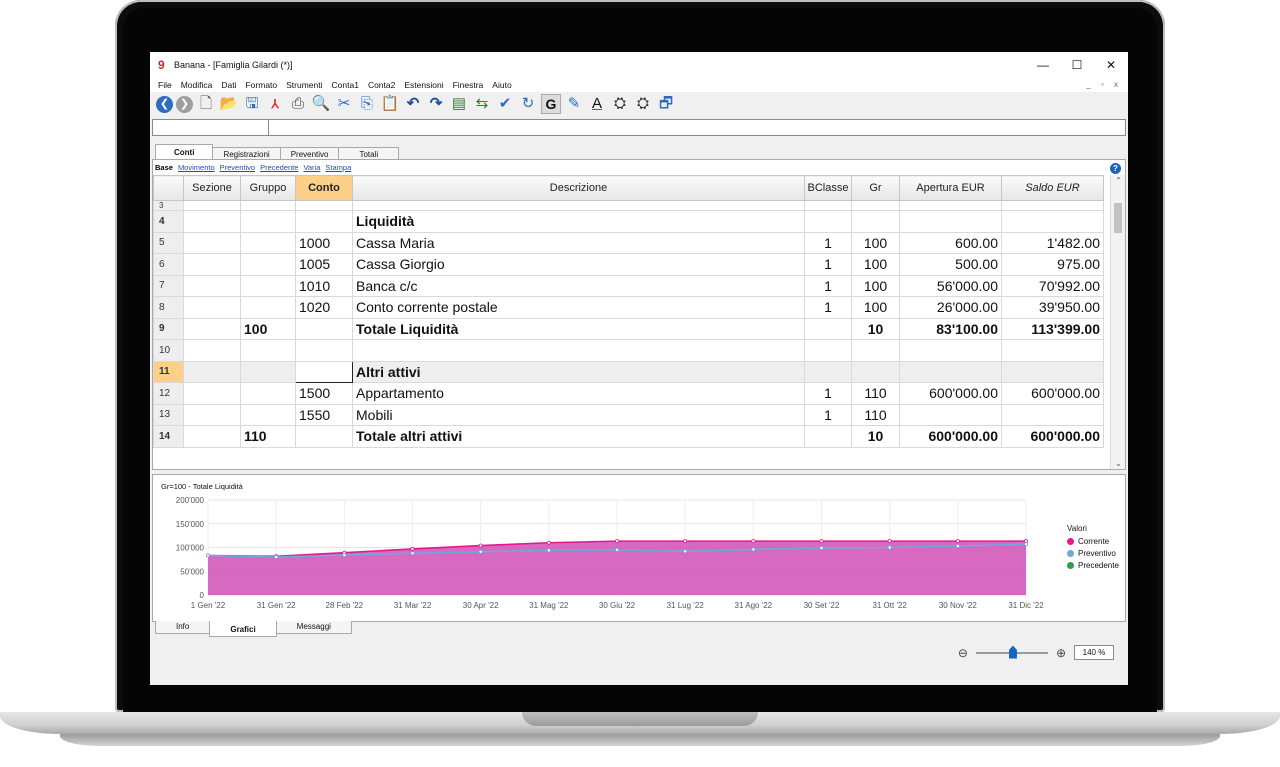  What do you see at coordinates (643, 104) in the screenshot?
I see `replace-icon: ⛭` at bounding box center [643, 104].